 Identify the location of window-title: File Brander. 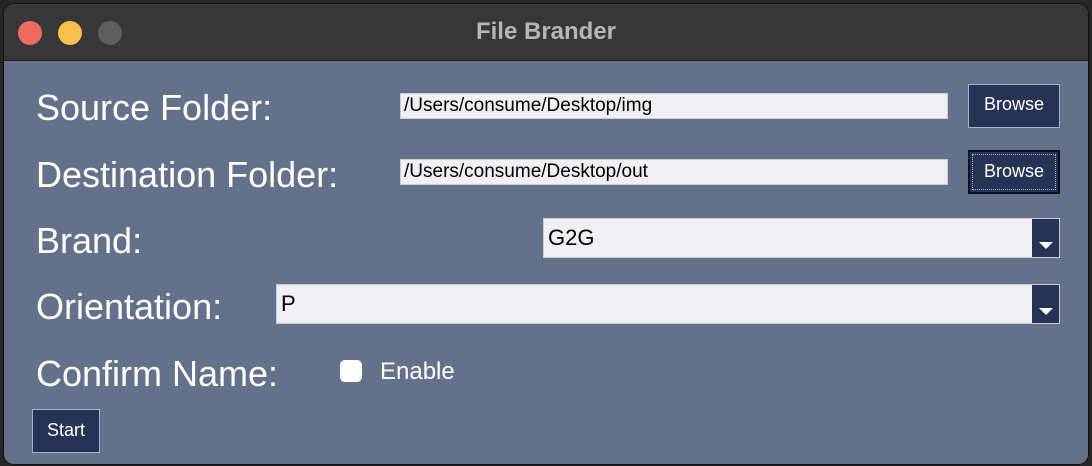
(546, 31).